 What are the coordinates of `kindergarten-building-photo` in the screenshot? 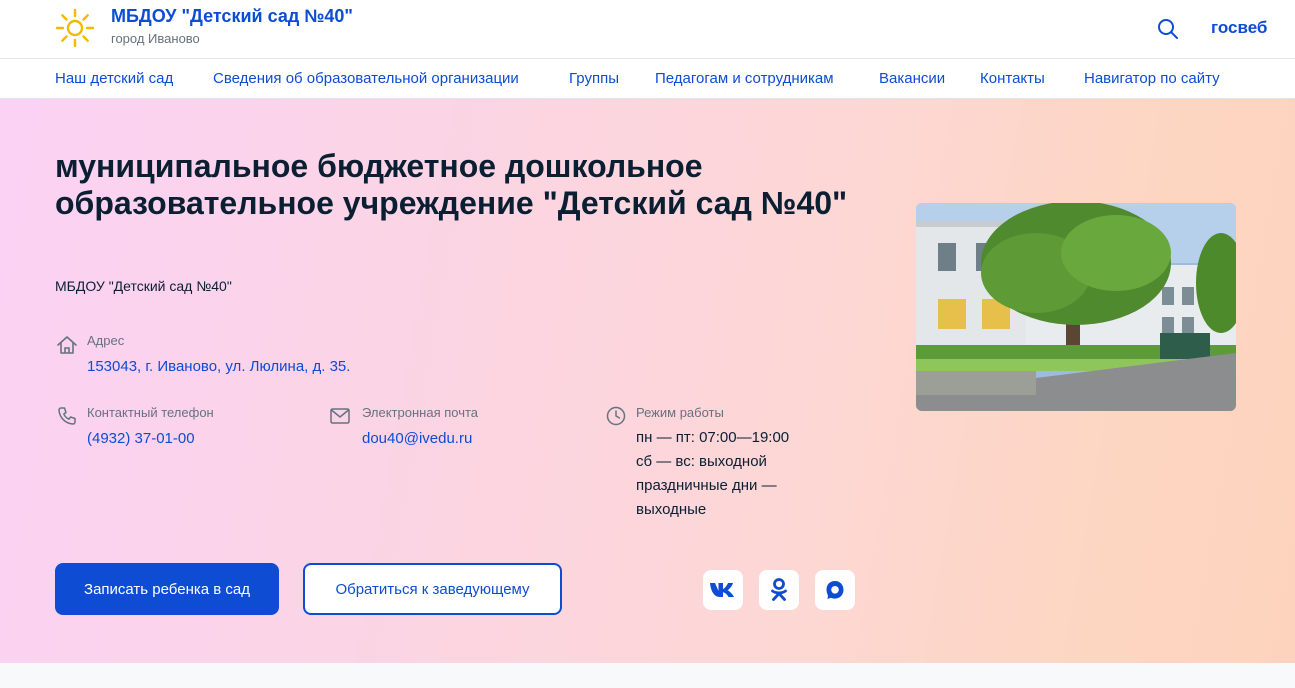 It's located at (1076, 307).